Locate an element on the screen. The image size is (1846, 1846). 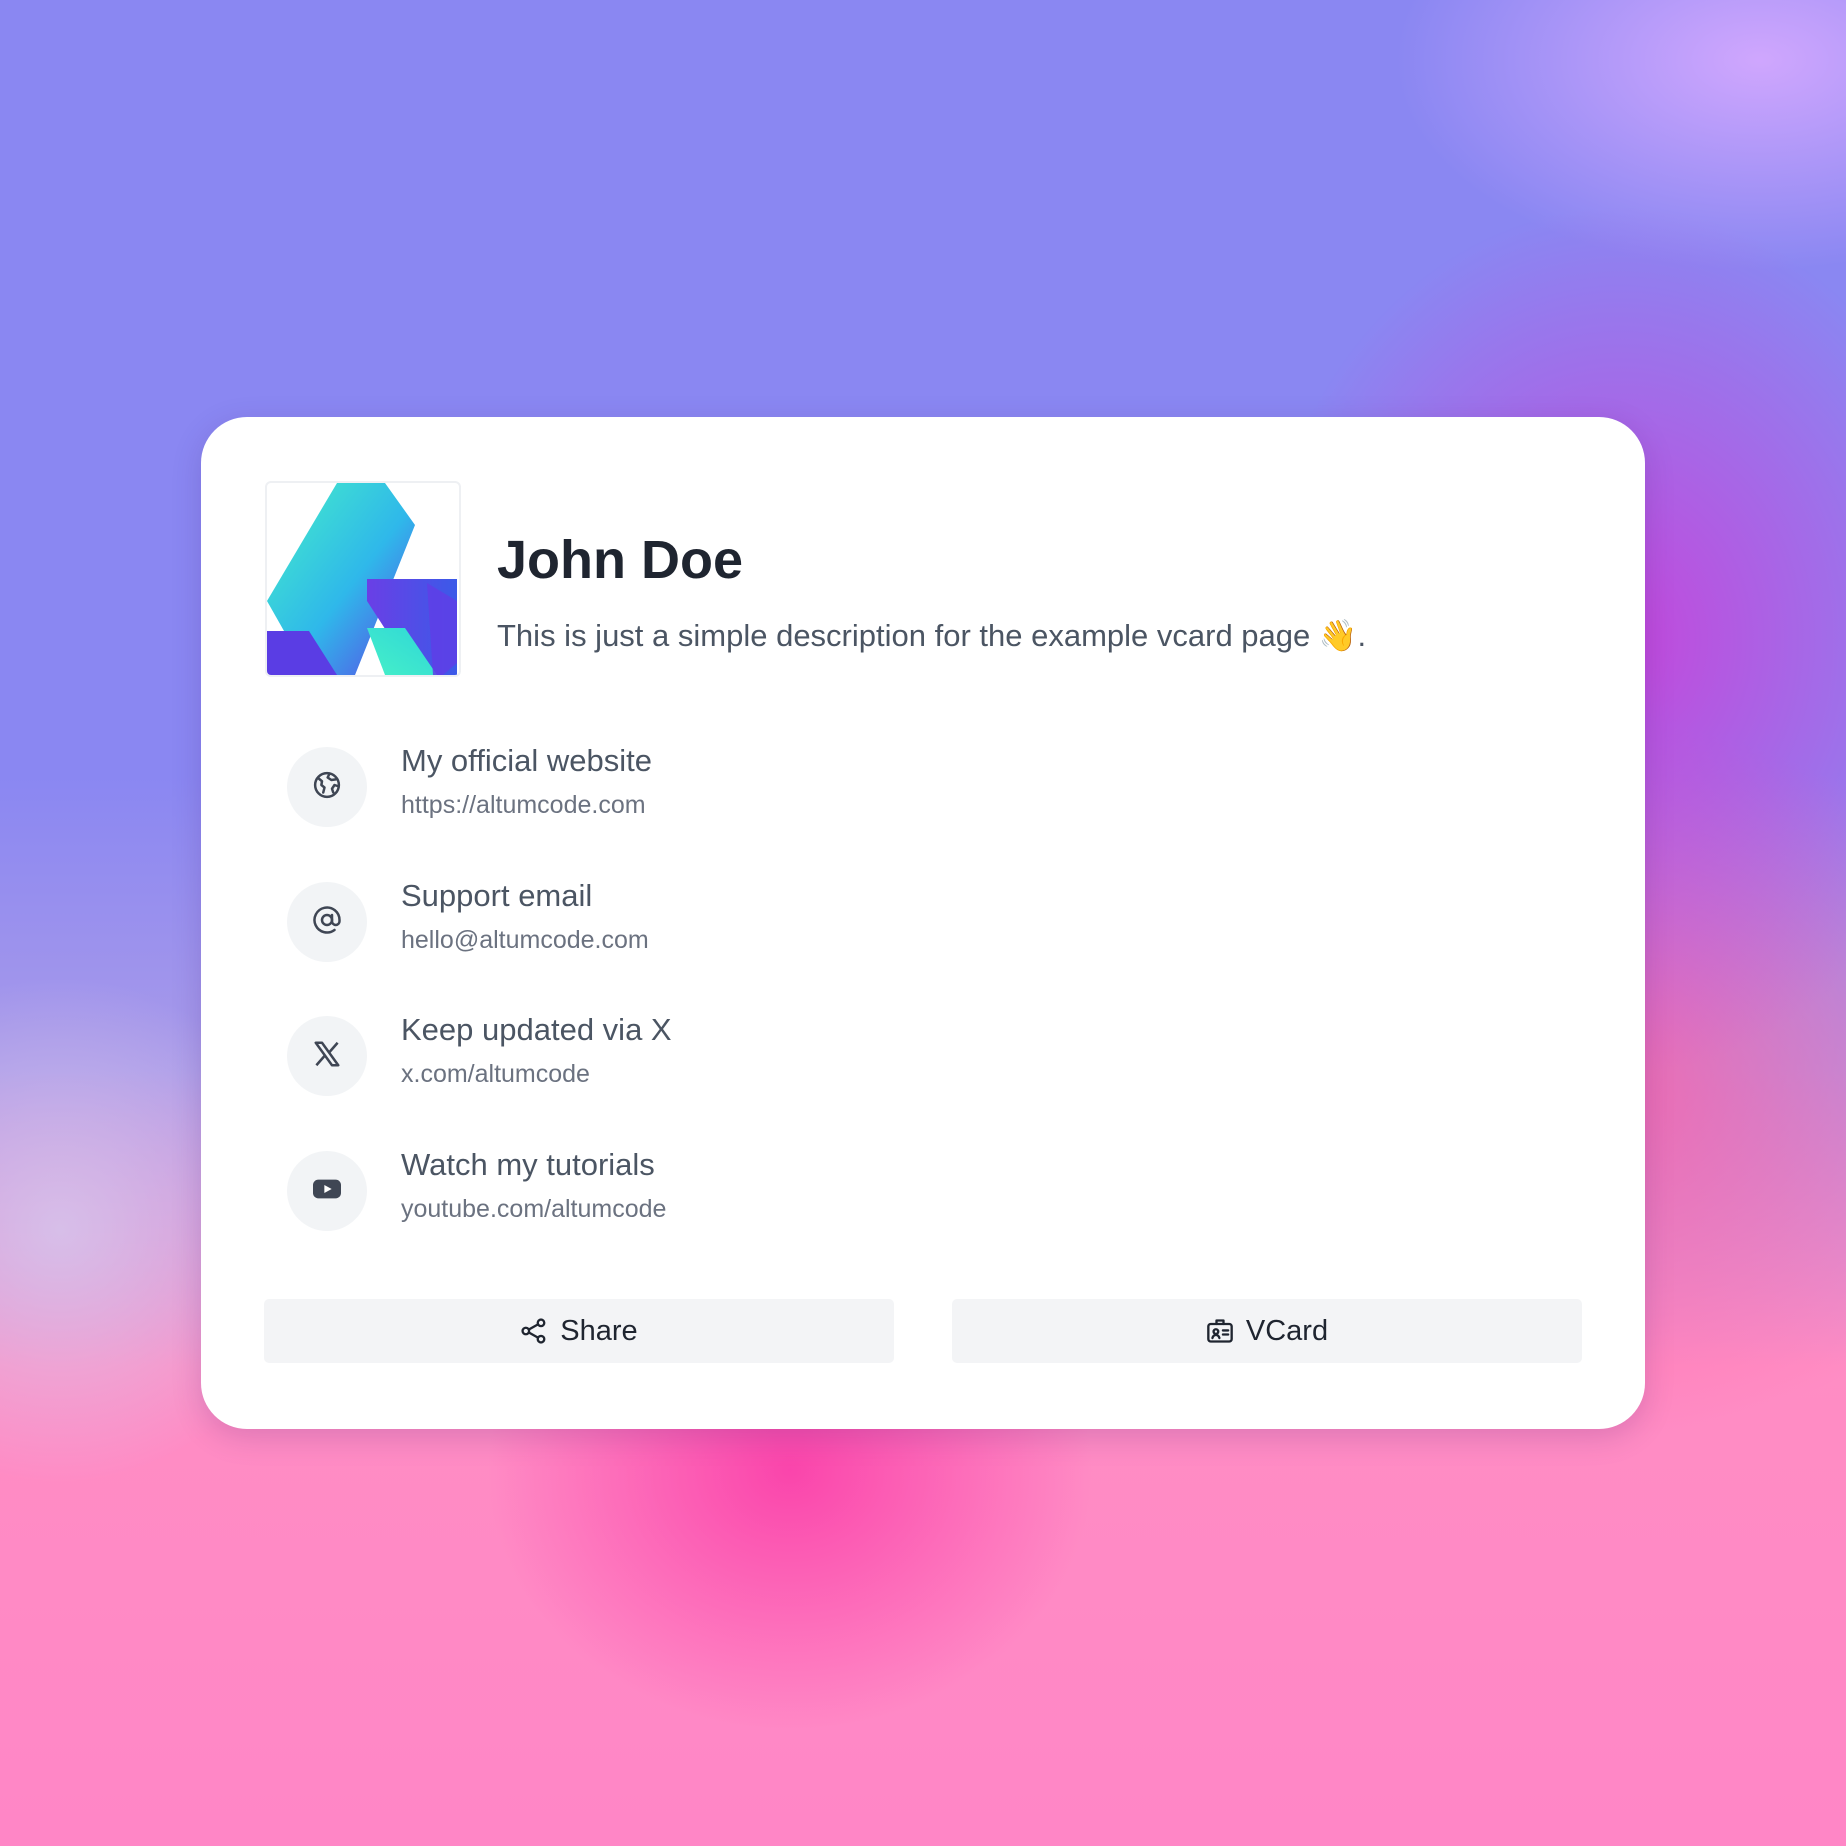
link-title: My official website is located at coordinates (526, 760).